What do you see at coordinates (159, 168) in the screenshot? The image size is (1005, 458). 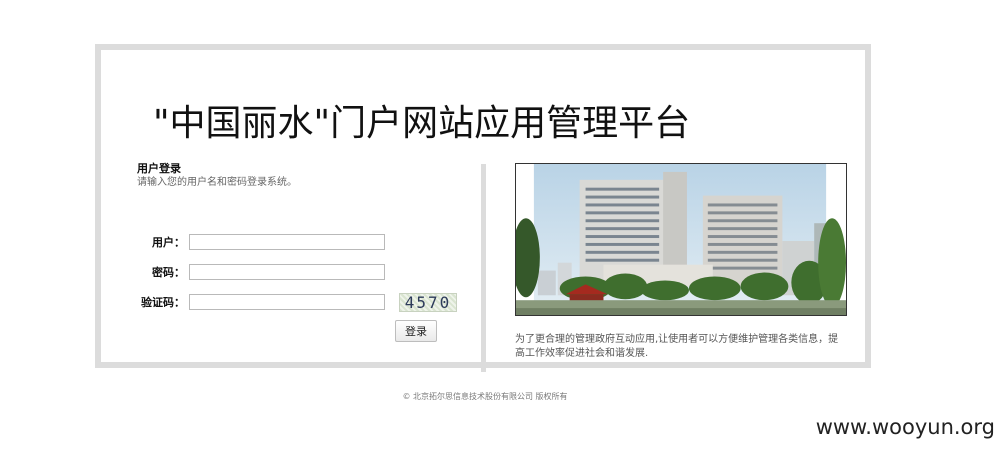 I see `login-heading: 用户登录` at bounding box center [159, 168].